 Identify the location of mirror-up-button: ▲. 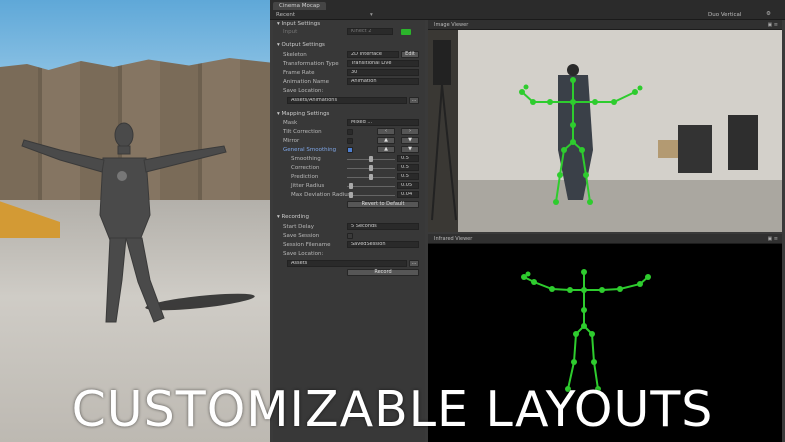
(386, 140).